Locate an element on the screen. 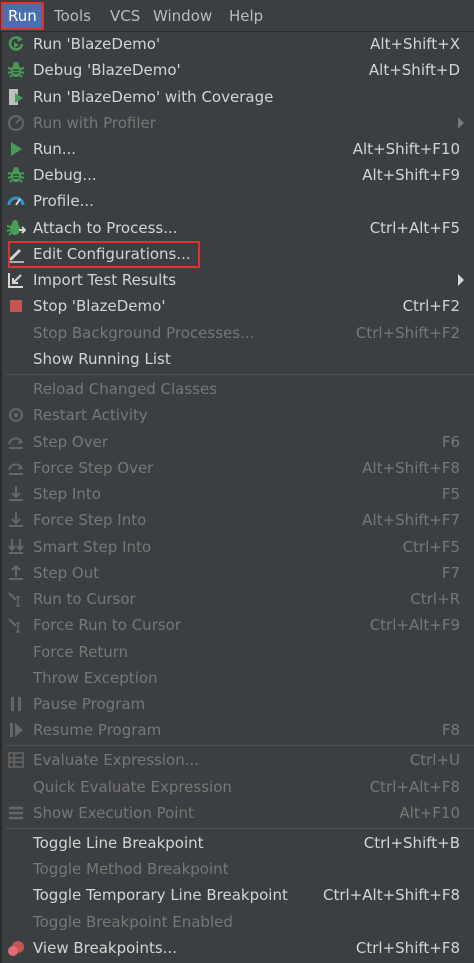  menu-item-label: Show Running List is located at coordinates (102, 359).